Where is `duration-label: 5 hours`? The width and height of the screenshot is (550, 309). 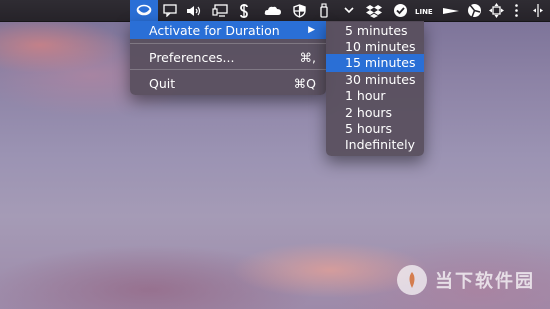
duration-label: 5 hours is located at coordinates (369, 128).